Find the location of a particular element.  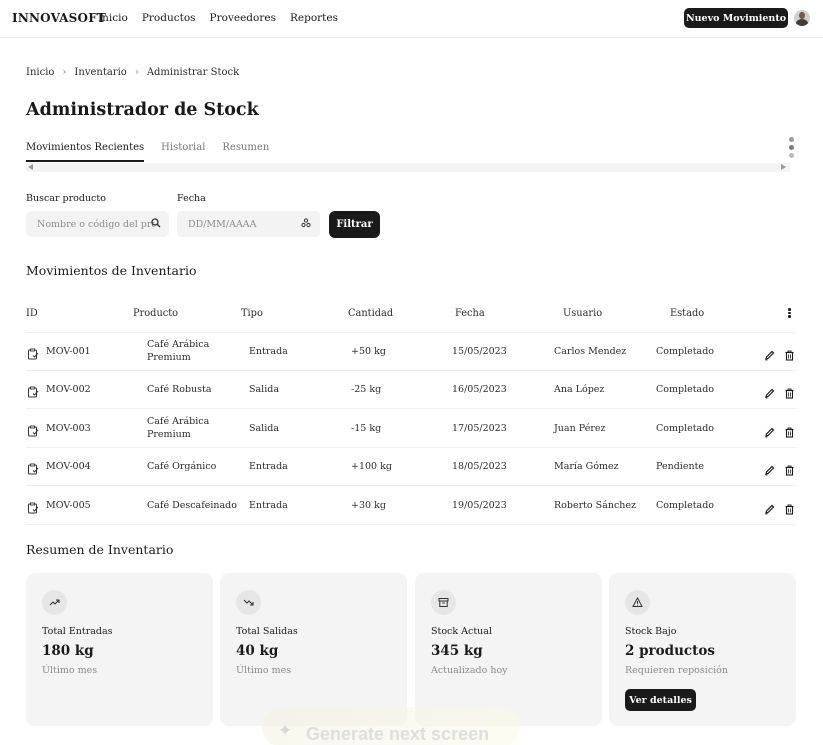

tab-bar: Movimientos Recientes Historial Resumen is located at coordinates (147, 152).